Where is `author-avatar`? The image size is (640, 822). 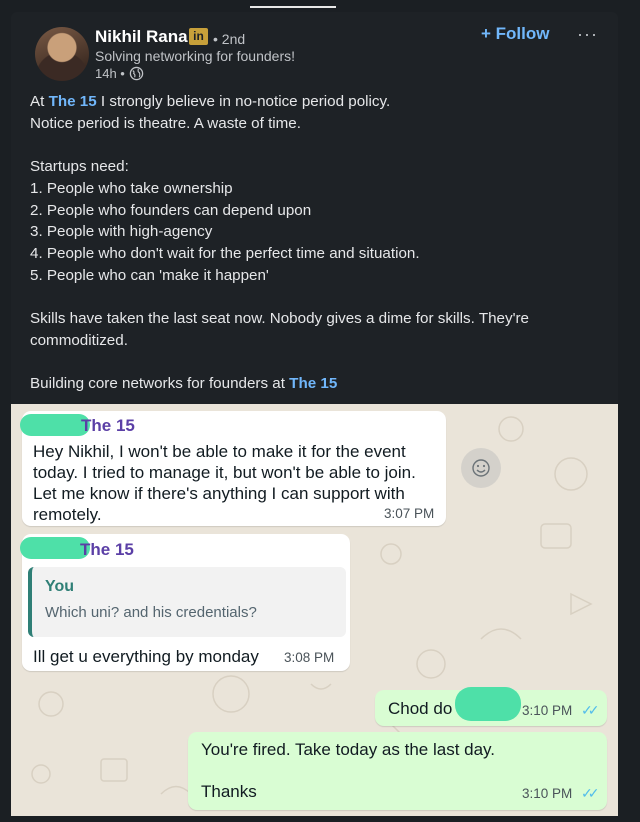
author-avatar is located at coordinates (62, 54).